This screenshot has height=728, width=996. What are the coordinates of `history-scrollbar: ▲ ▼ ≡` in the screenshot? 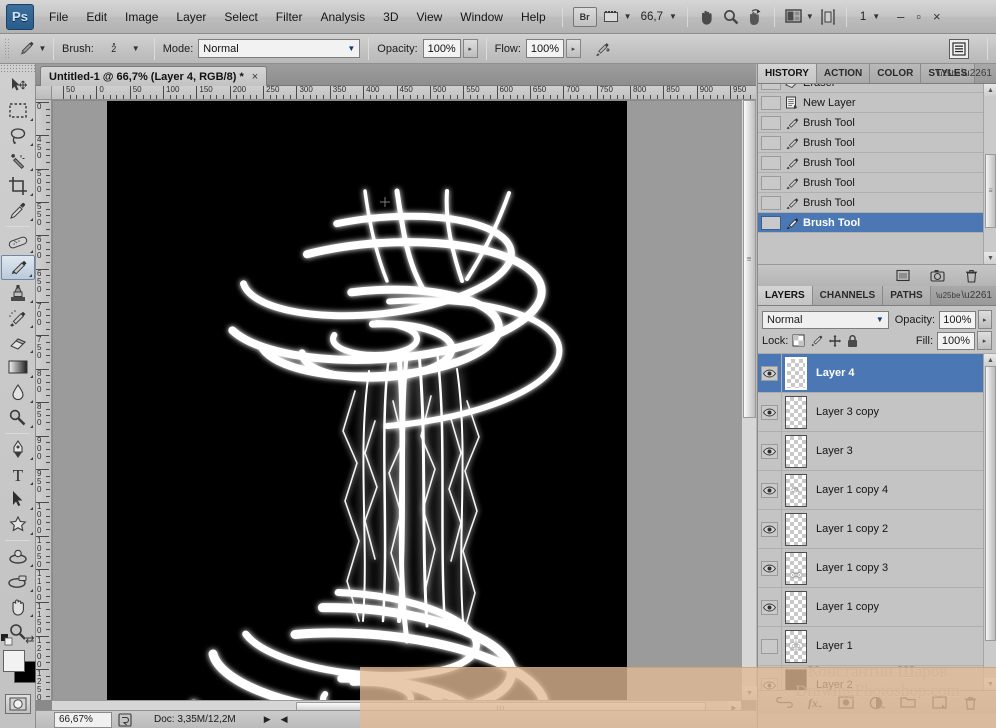 It's located at (989, 174).